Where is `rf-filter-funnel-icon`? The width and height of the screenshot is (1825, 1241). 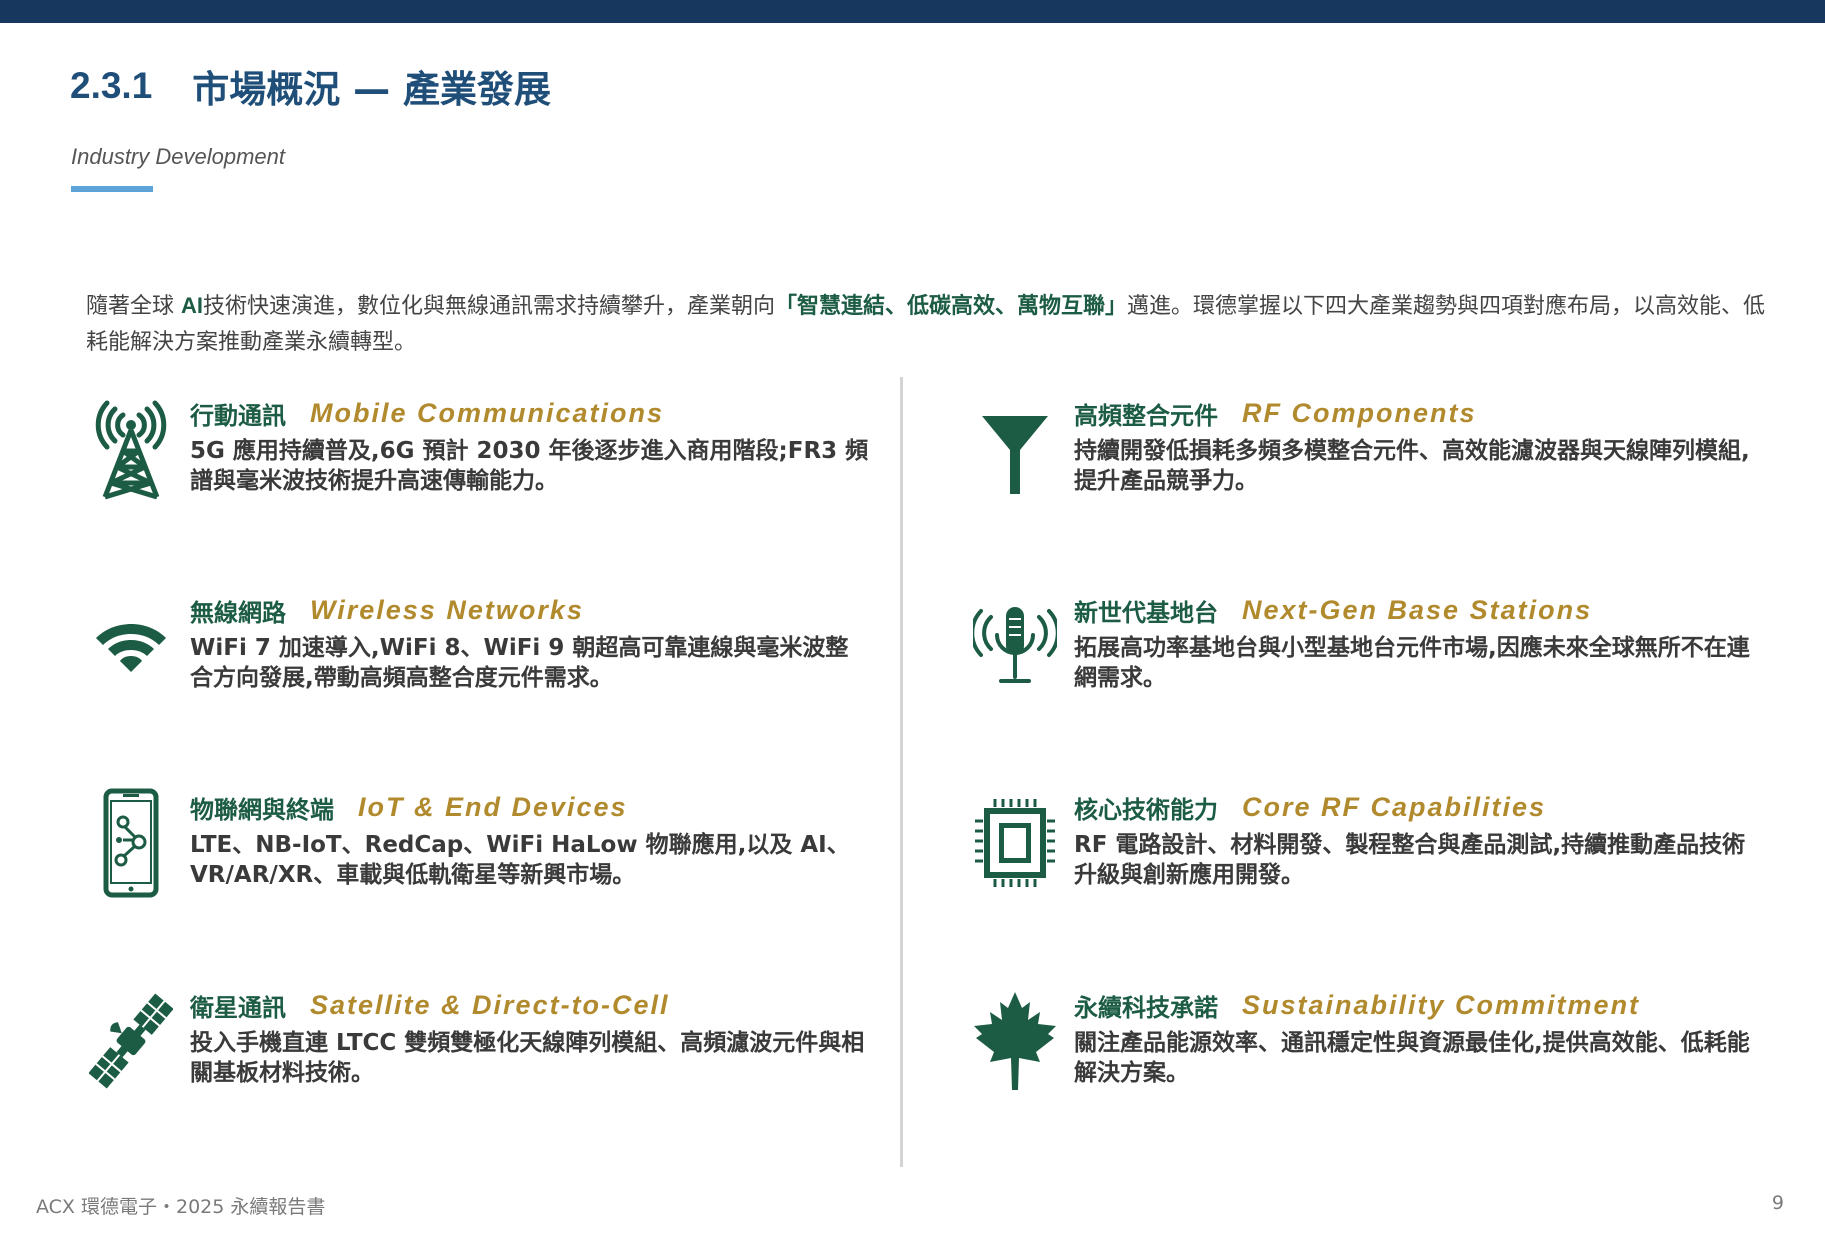 rf-filter-funnel-icon is located at coordinates (1015, 449).